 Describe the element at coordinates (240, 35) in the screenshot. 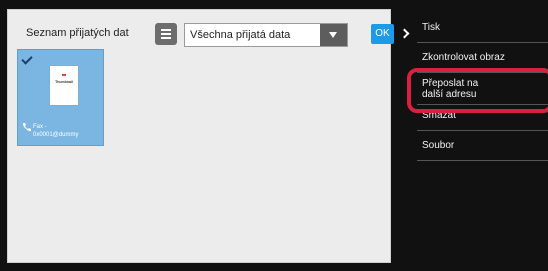

I see `filter-selected-value: Všechna přijatá data` at that location.